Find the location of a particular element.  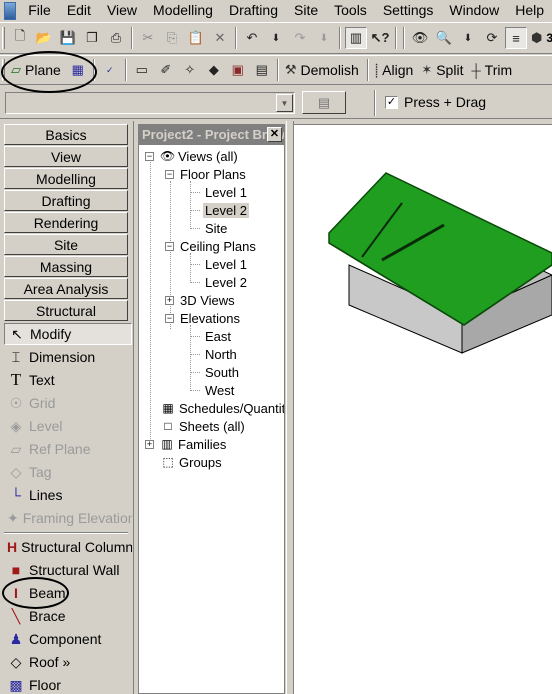

tool-lines: └ Lines is located at coordinates (68, 495).